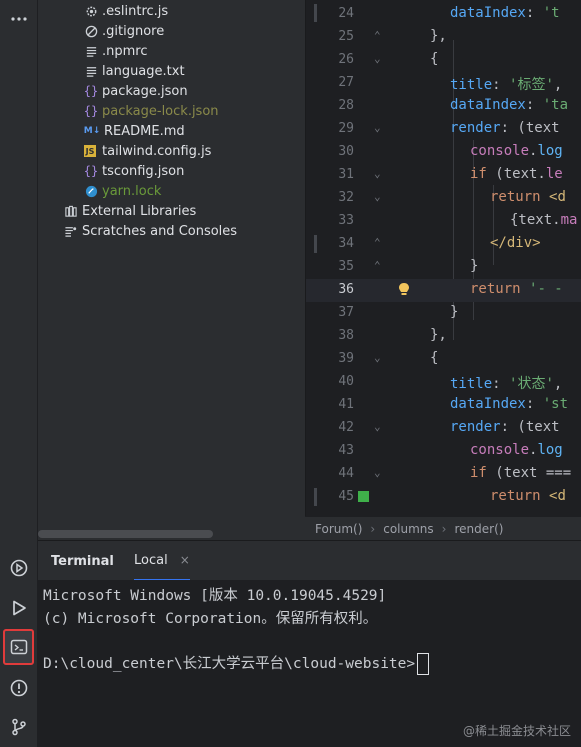  Describe the element at coordinates (144, 131) in the screenshot. I see `tree-item-label: README.md` at that location.